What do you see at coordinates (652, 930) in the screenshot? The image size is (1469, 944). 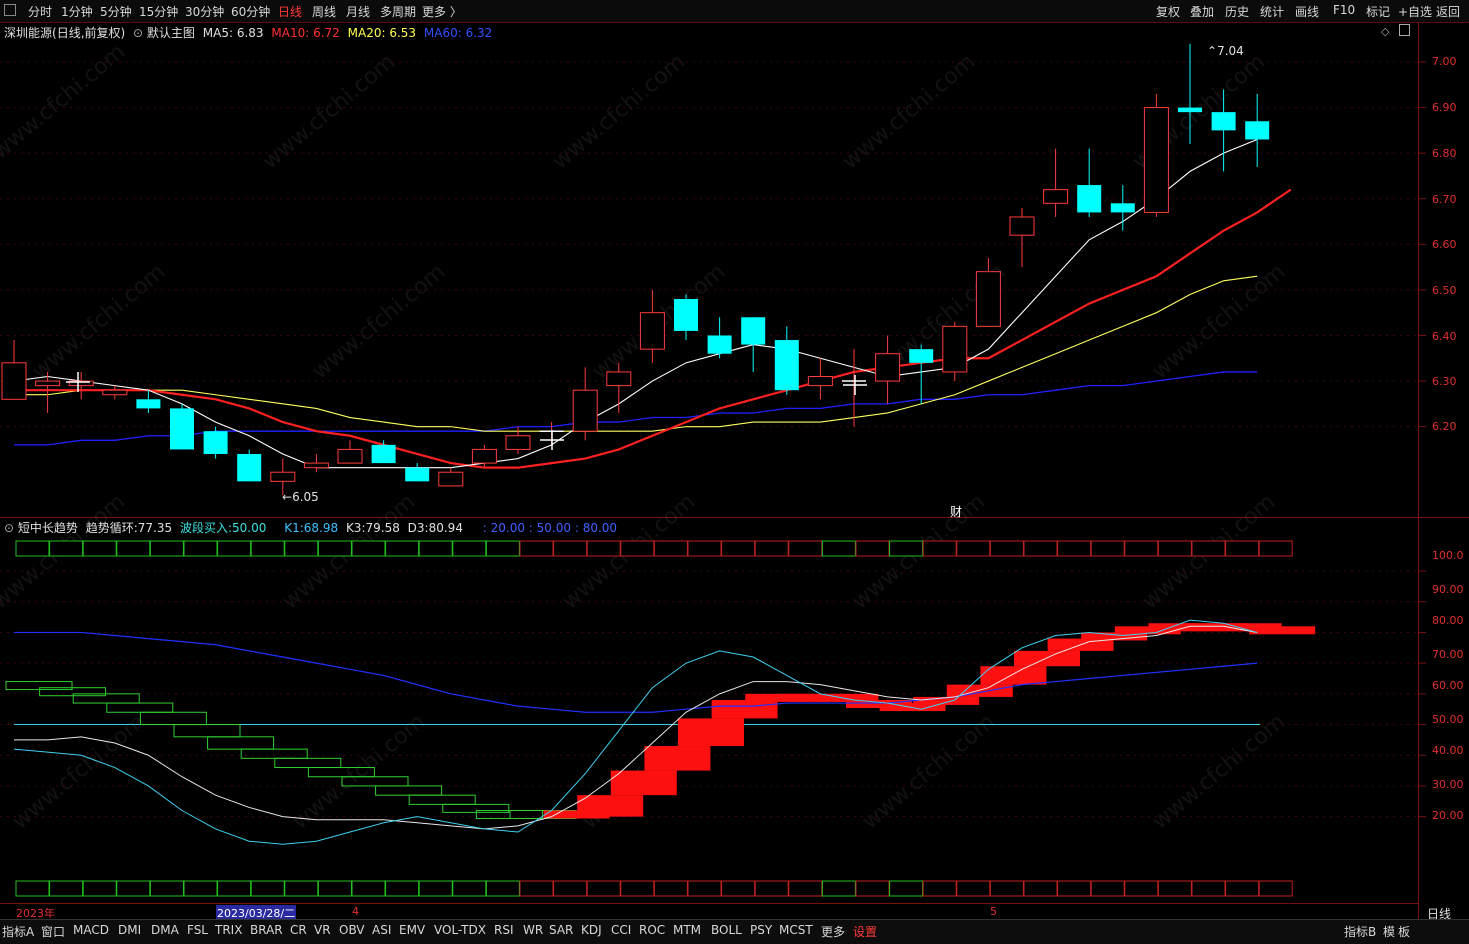 I see `tab-roc: ROC` at bounding box center [652, 930].